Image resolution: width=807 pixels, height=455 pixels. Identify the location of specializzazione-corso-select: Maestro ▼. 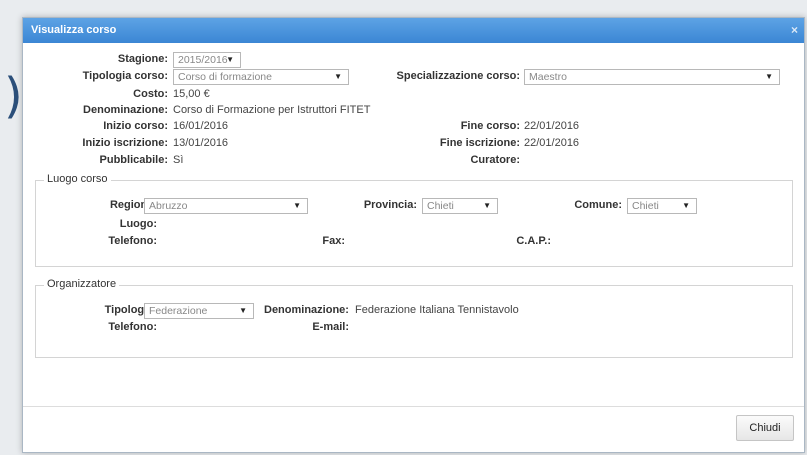
(652, 77).